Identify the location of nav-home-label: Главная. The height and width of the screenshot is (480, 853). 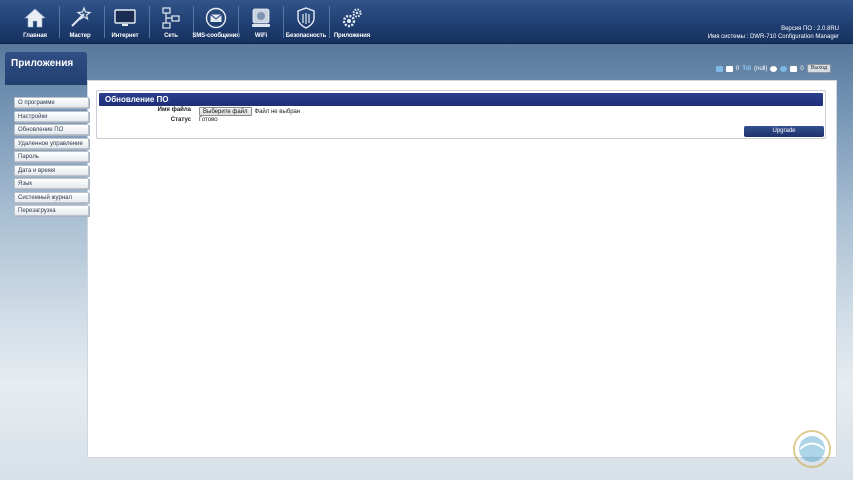
(35, 36).